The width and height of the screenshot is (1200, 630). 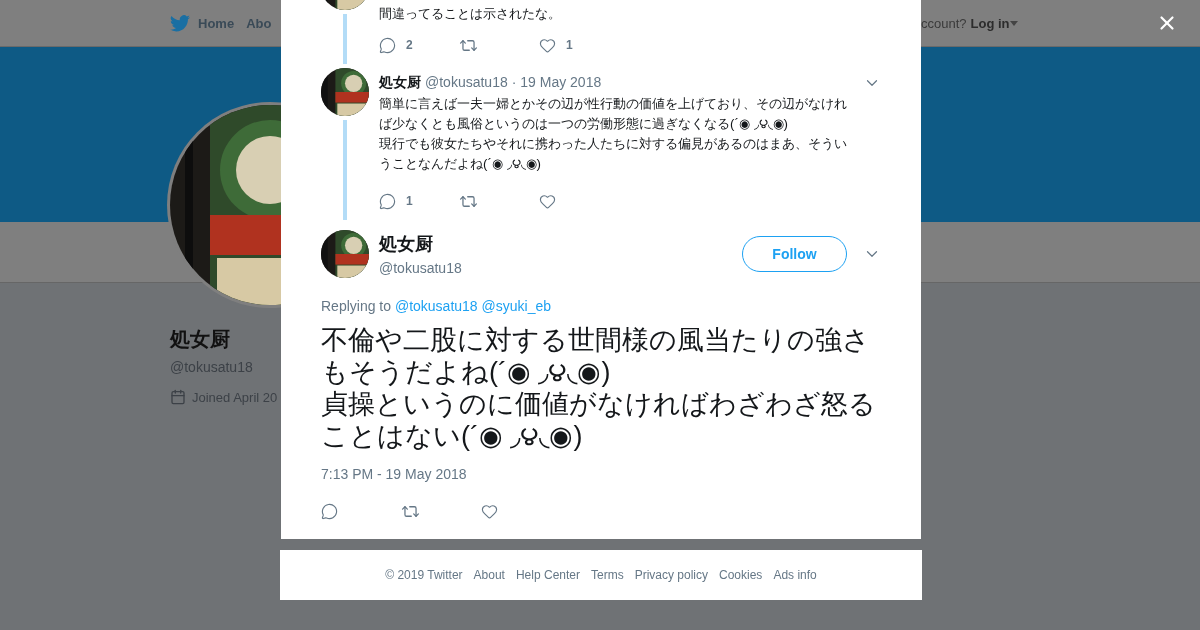 What do you see at coordinates (944, 23) in the screenshot?
I see `login-prompt: ccount?` at bounding box center [944, 23].